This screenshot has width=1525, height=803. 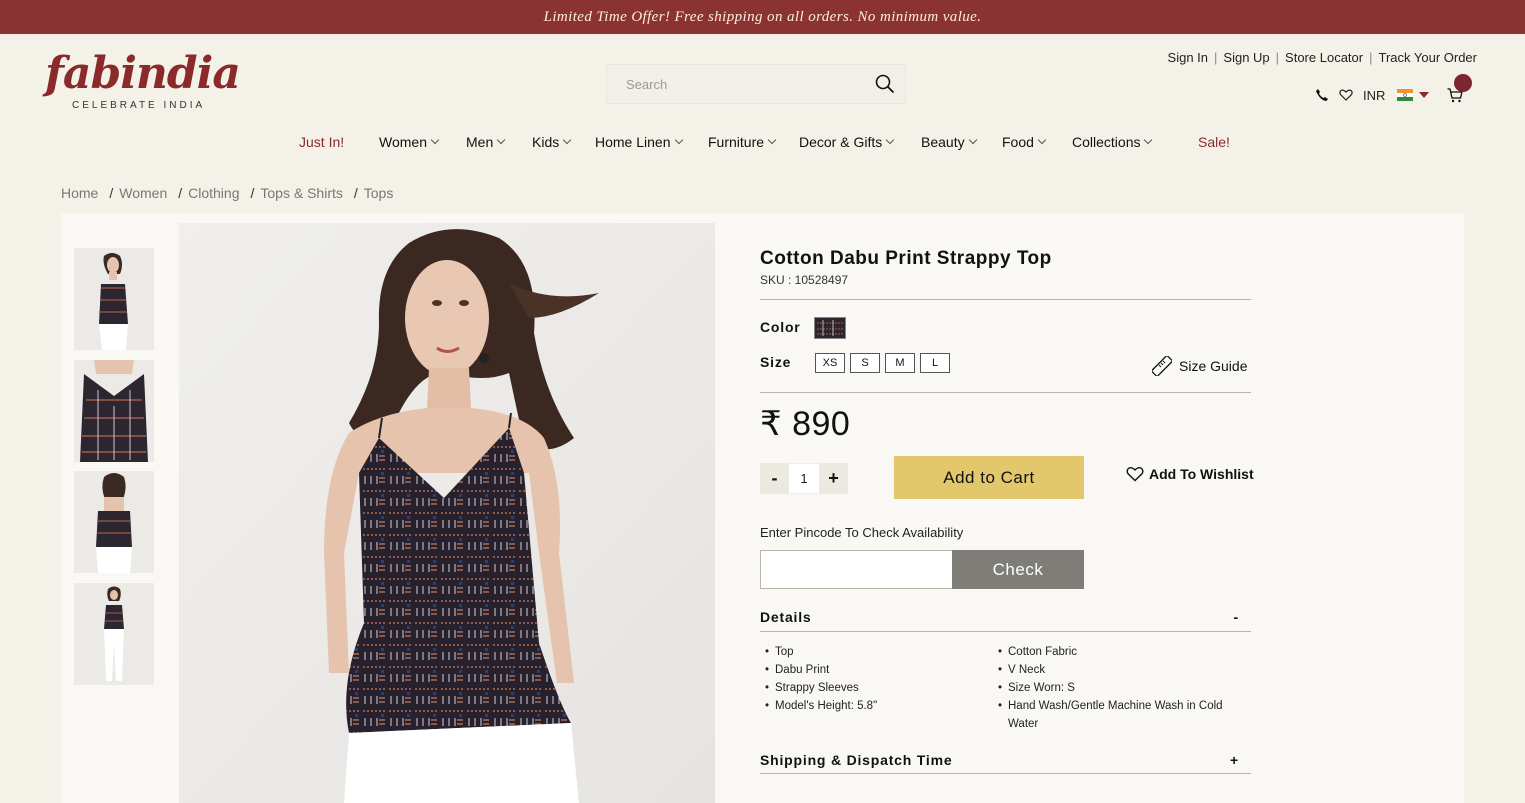 What do you see at coordinates (1005, 617) in the screenshot?
I see `details-header: Details -` at bounding box center [1005, 617].